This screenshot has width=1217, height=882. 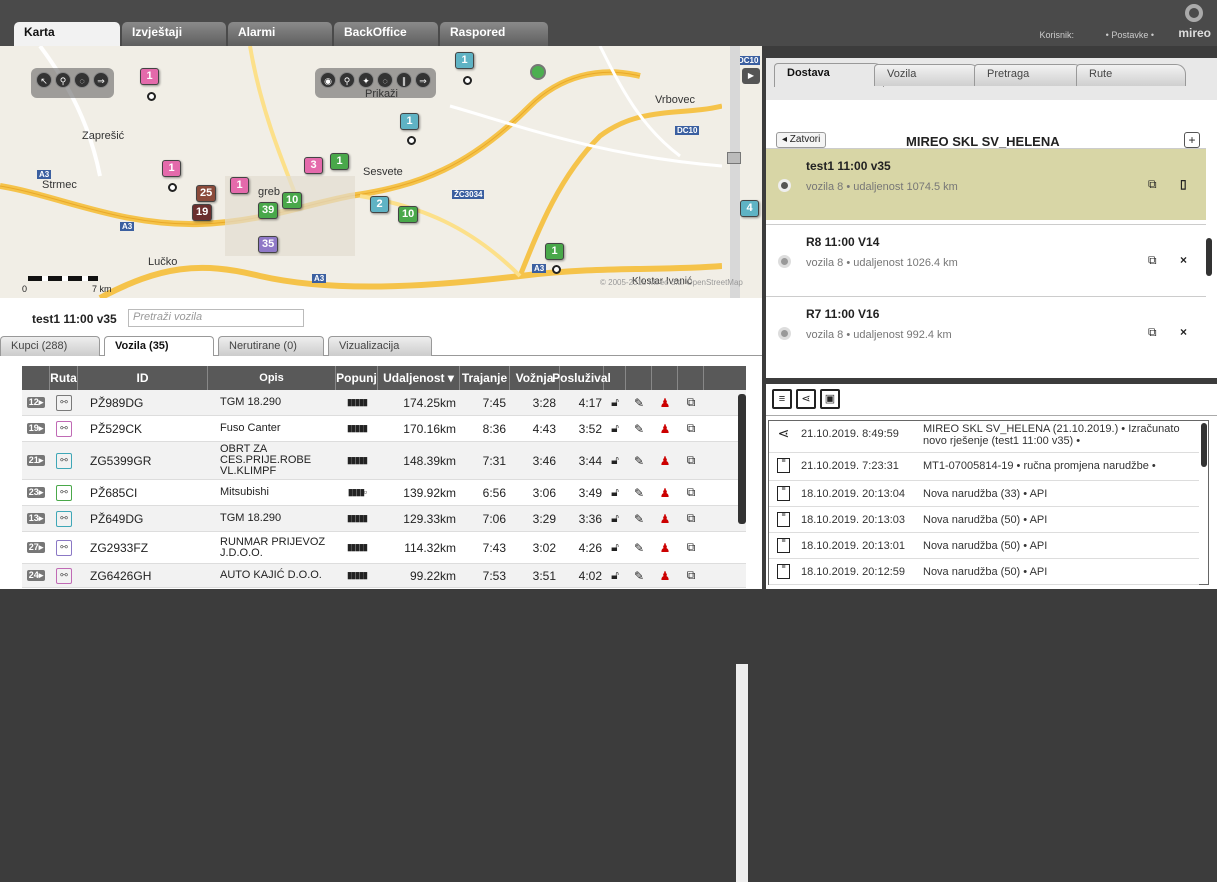 I want to click on add-route-button: +, so click(x=1192, y=140).